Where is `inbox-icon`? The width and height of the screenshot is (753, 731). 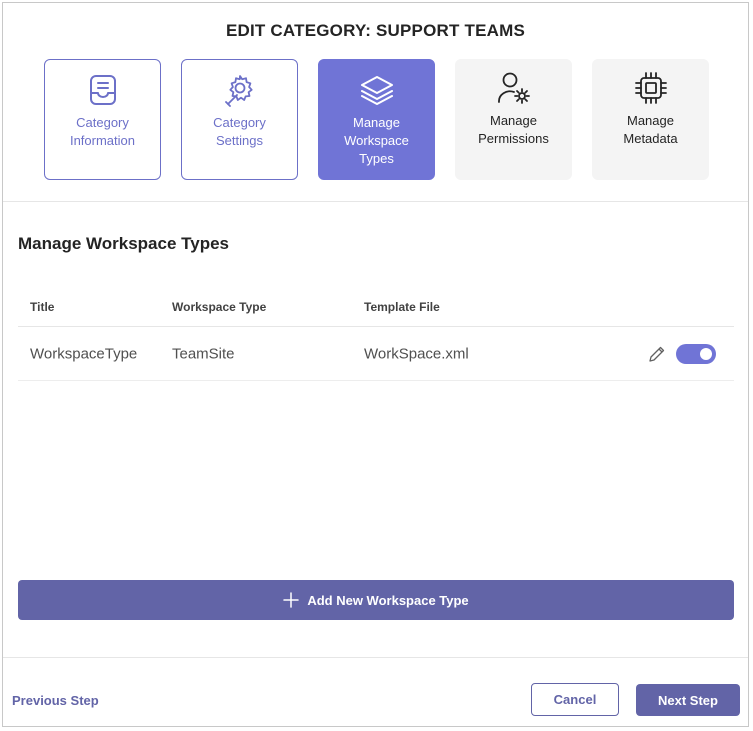
inbox-icon is located at coordinates (103, 90).